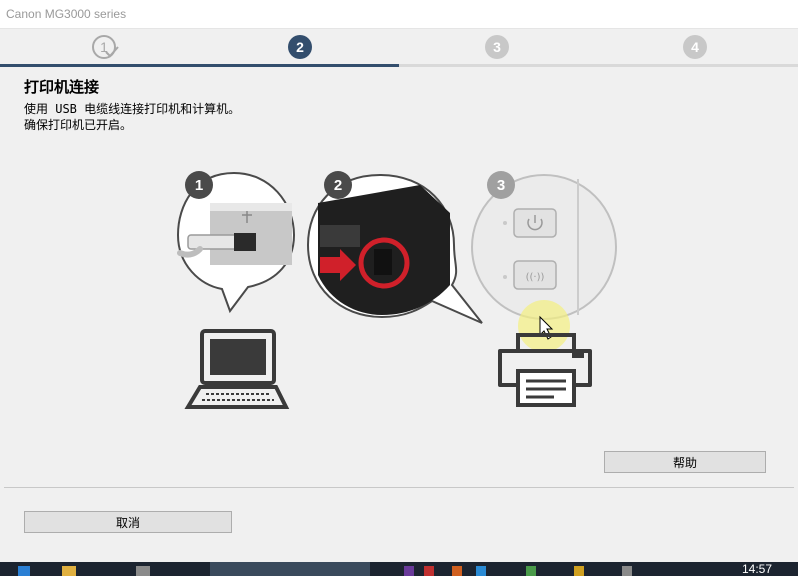 The image size is (798, 576). Describe the element at coordinates (399, 48) in the screenshot. I see `step-indicator: 1 2 3 4` at that location.